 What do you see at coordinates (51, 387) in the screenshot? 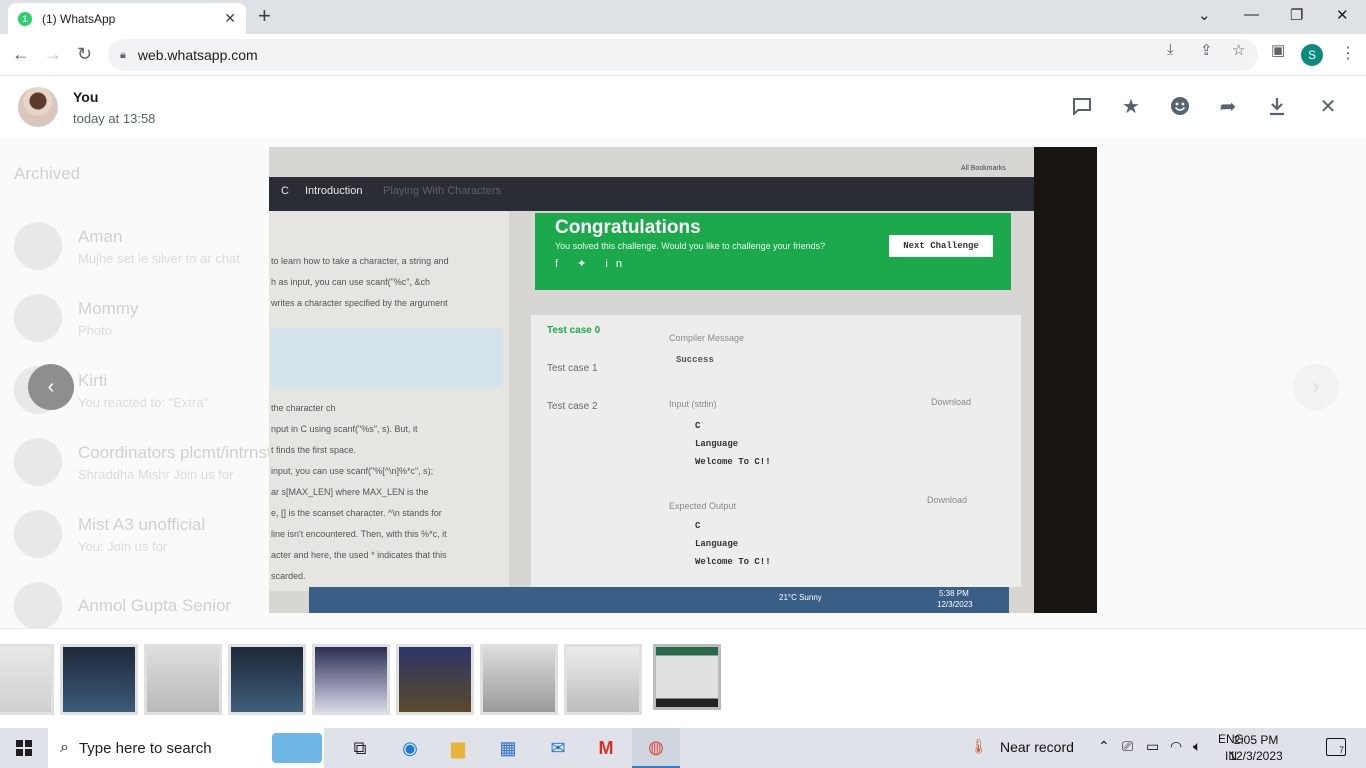
I see `previous-media-button: ‹` at bounding box center [51, 387].